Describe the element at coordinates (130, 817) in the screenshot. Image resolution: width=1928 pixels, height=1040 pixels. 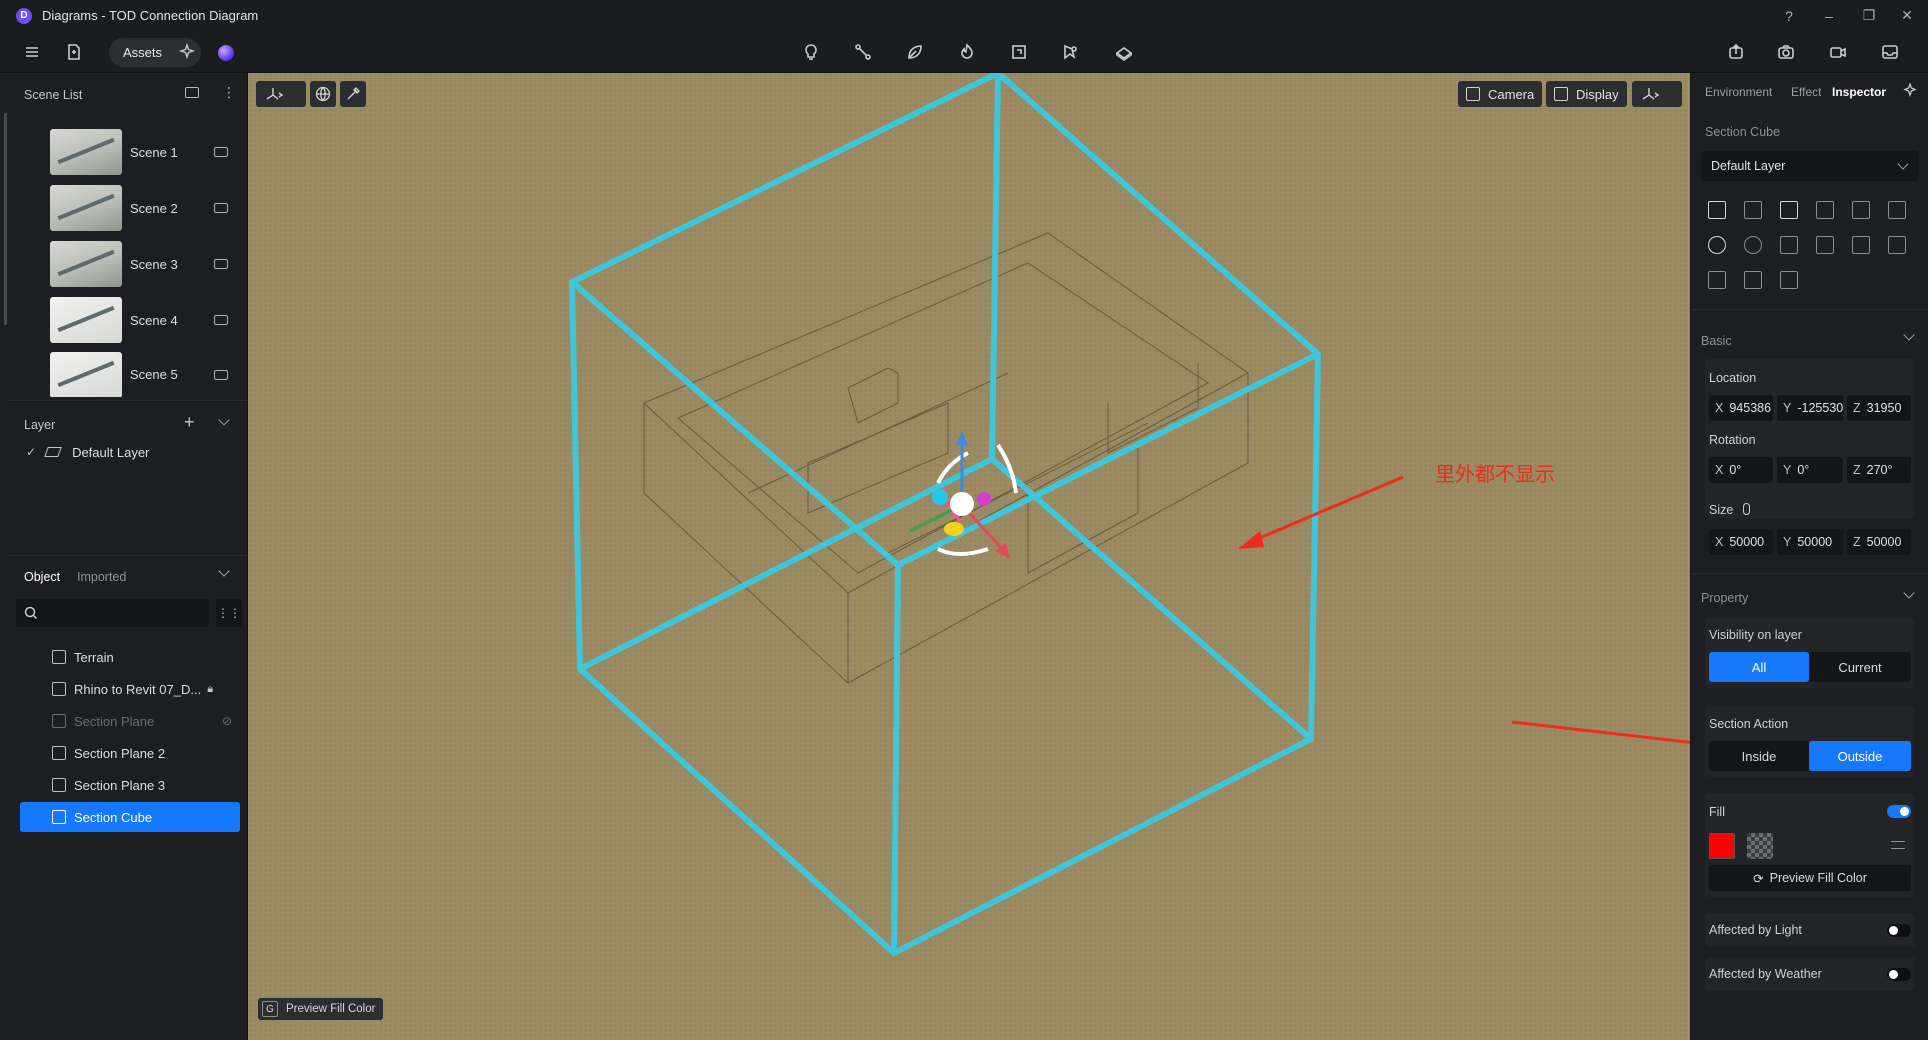
I see `tree-item-section-cube: Section Cube` at that location.